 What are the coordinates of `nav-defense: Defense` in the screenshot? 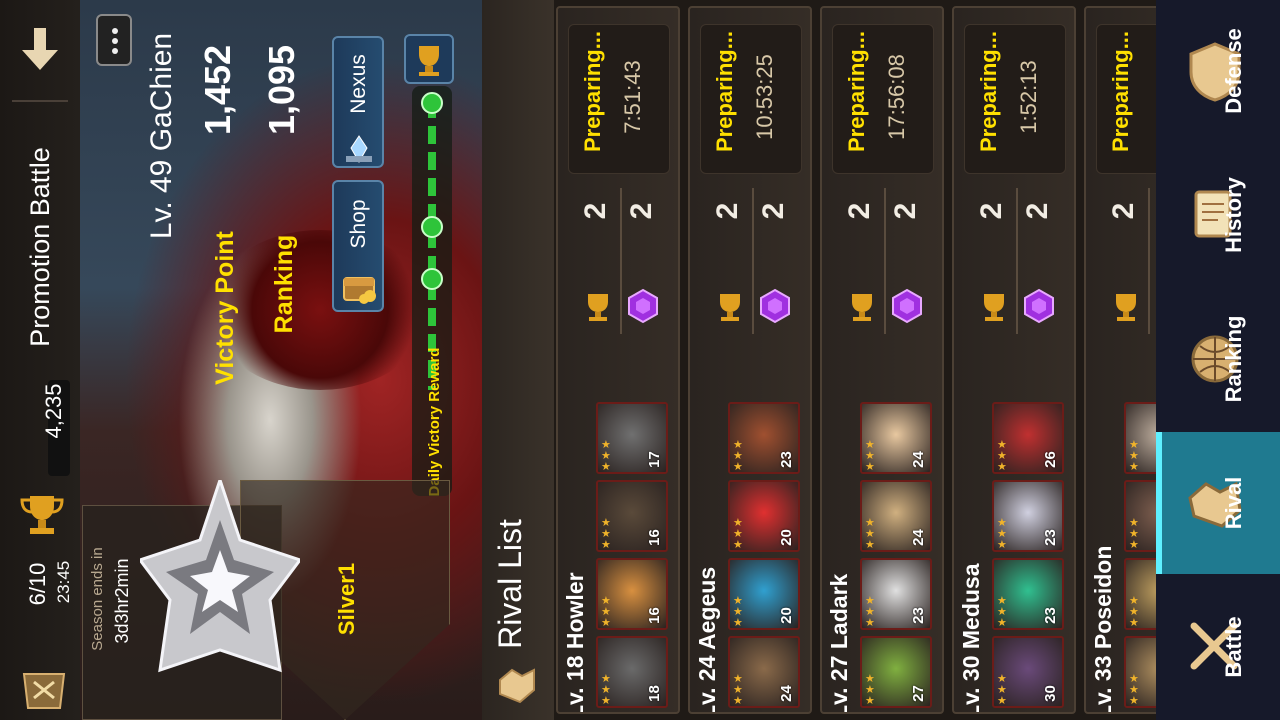 It's located at (1218, 71).